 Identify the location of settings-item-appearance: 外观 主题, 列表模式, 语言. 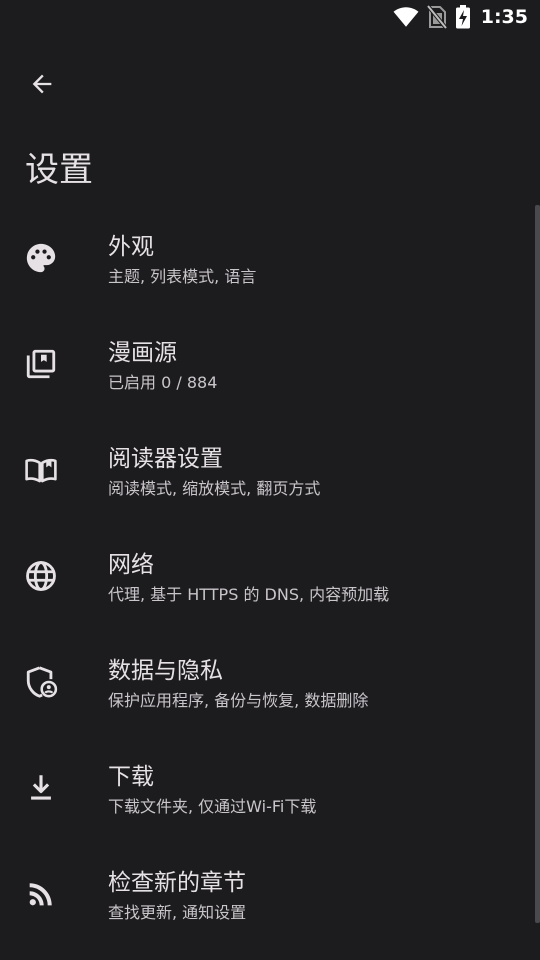
(270, 258).